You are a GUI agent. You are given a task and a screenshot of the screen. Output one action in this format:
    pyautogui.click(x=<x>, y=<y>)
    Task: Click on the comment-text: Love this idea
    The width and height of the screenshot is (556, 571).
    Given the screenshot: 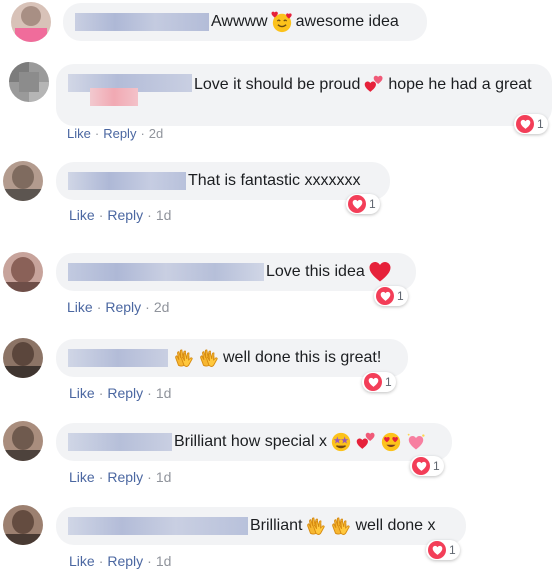 What is the action you would take?
    pyautogui.click(x=315, y=271)
    